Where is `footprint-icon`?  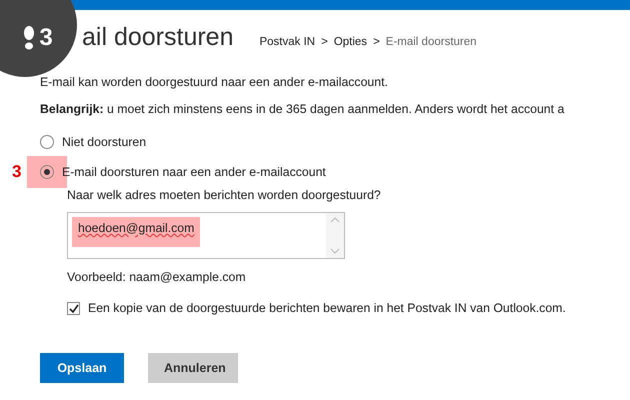
footprint-icon is located at coordinates (29, 38).